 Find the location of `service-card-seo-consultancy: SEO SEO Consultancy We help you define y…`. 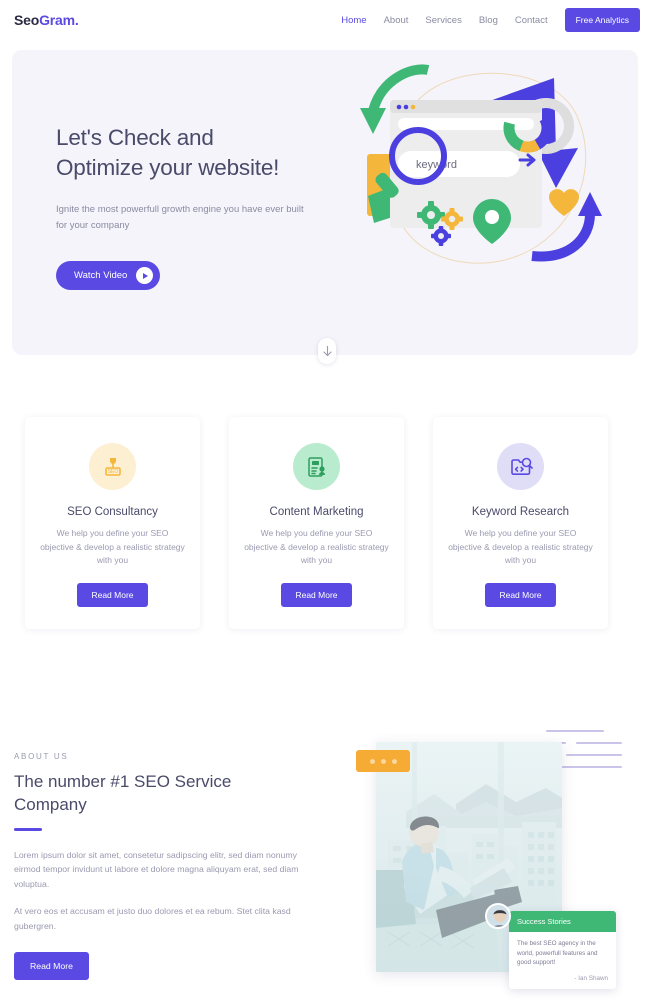

service-card-seo-consultancy: SEO SEO Consultancy We help you define y… is located at coordinates (112, 523).